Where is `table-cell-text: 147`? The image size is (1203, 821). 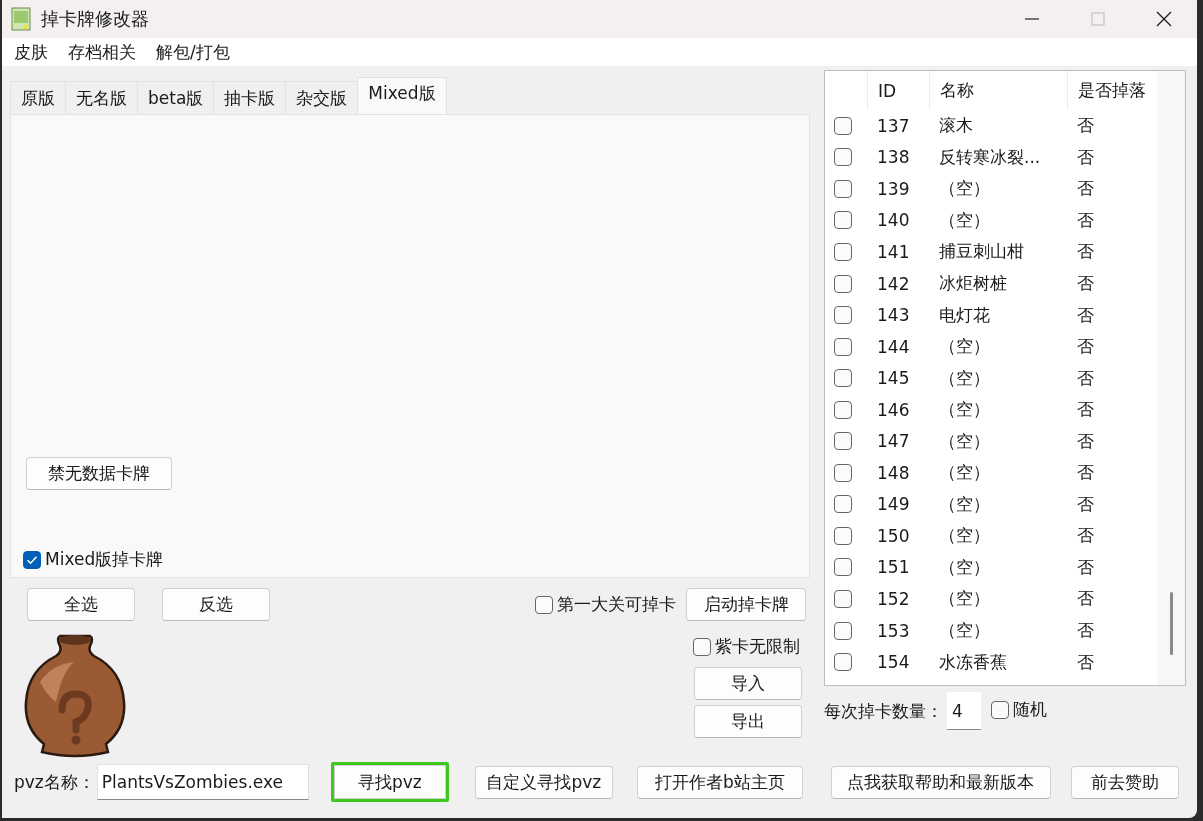 table-cell-text: 147 is located at coordinates (893, 442).